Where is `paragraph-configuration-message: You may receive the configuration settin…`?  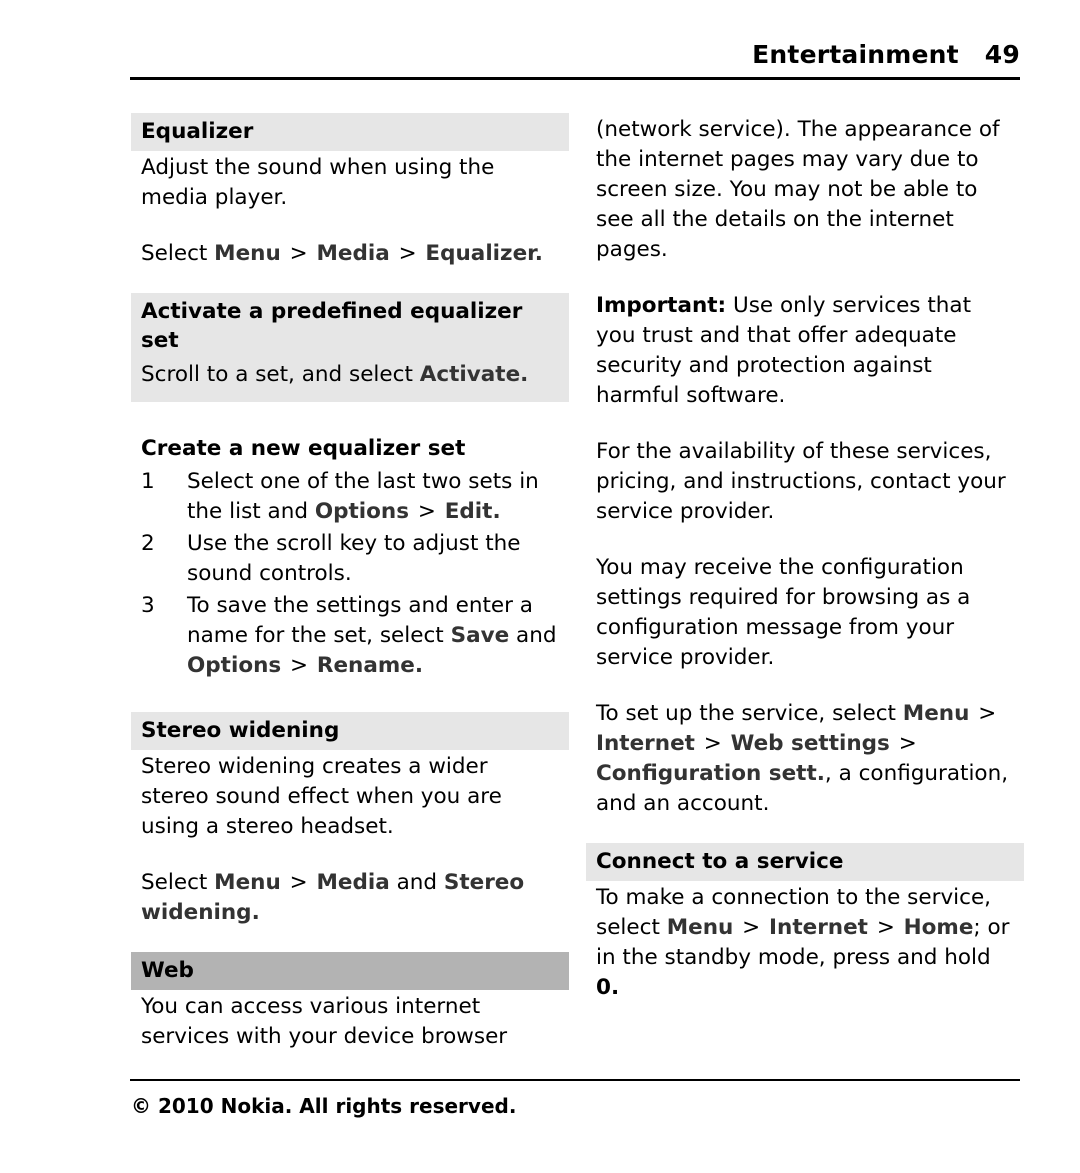 paragraph-configuration-message: You may receive the configuration settin… is located at coordinates (783, 612).